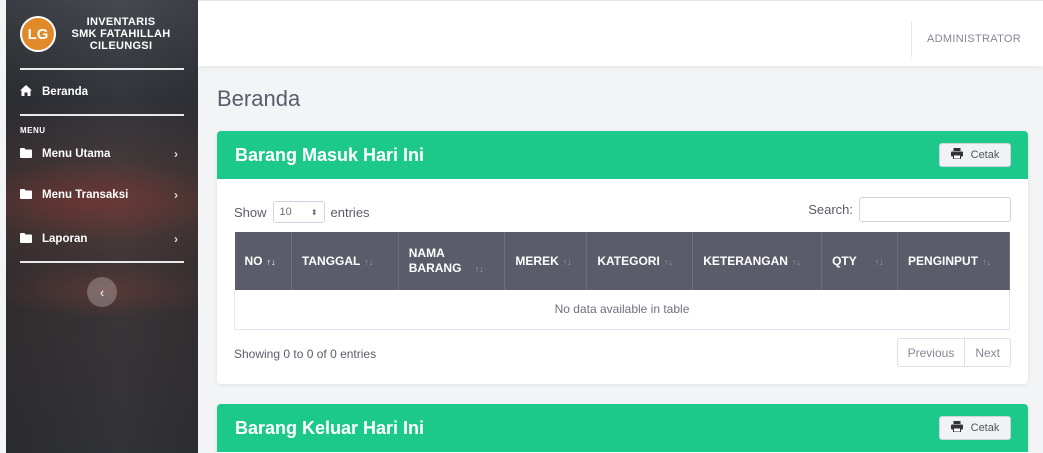 The image size is (1043, 453). I want to click on column-label: MEREK, so click(537, 261).